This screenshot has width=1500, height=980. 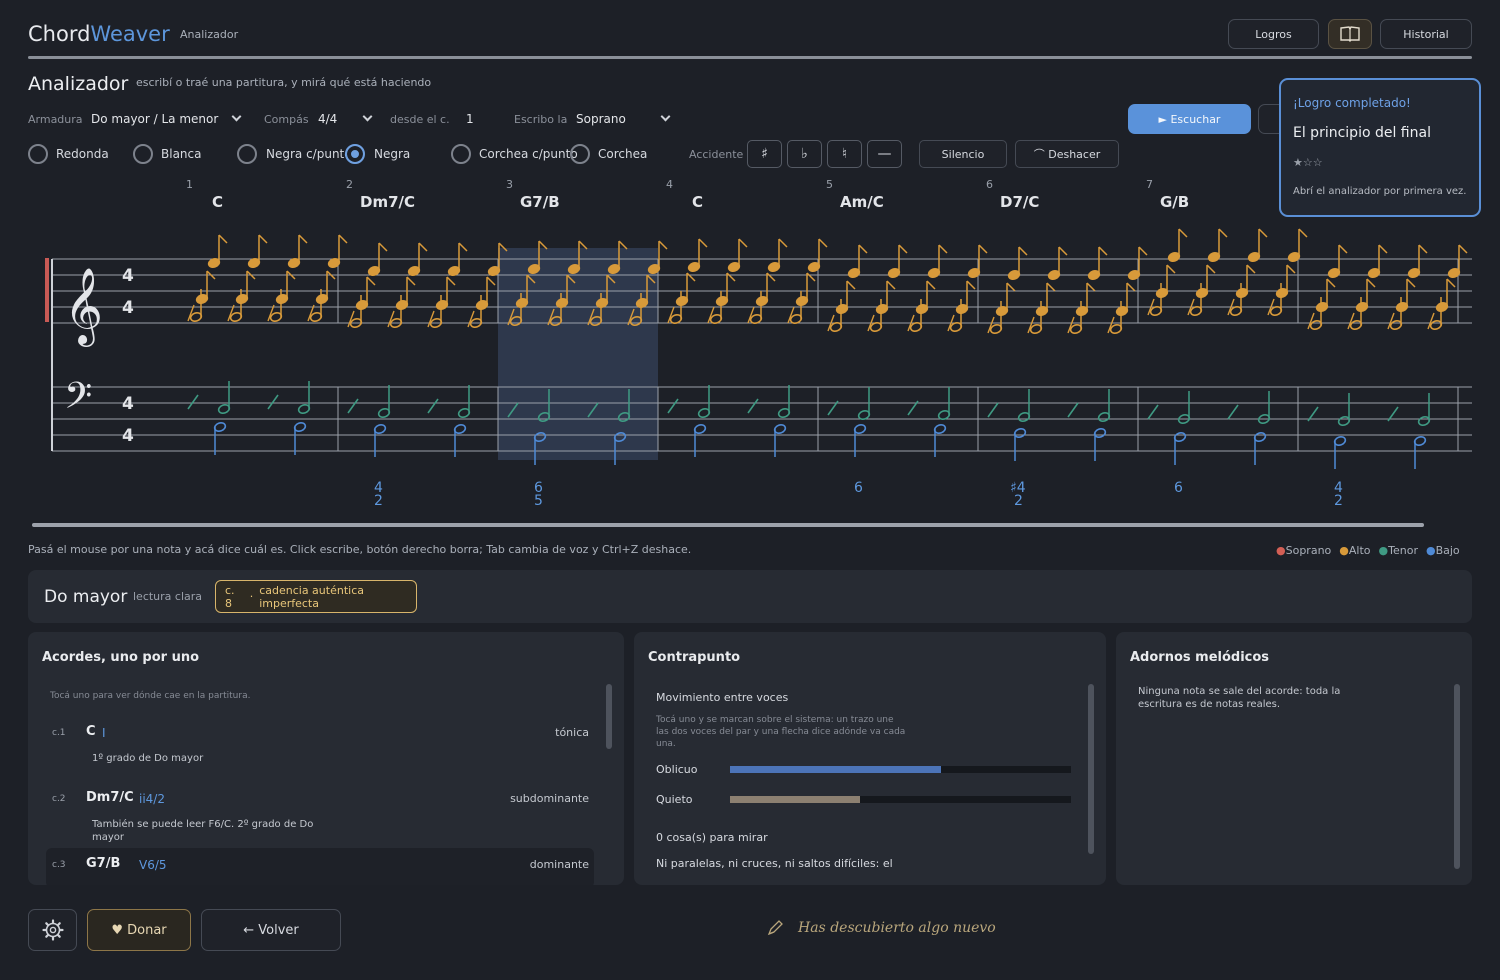 I want to click on logros-button: Logros, so click(x=1273, y=34).